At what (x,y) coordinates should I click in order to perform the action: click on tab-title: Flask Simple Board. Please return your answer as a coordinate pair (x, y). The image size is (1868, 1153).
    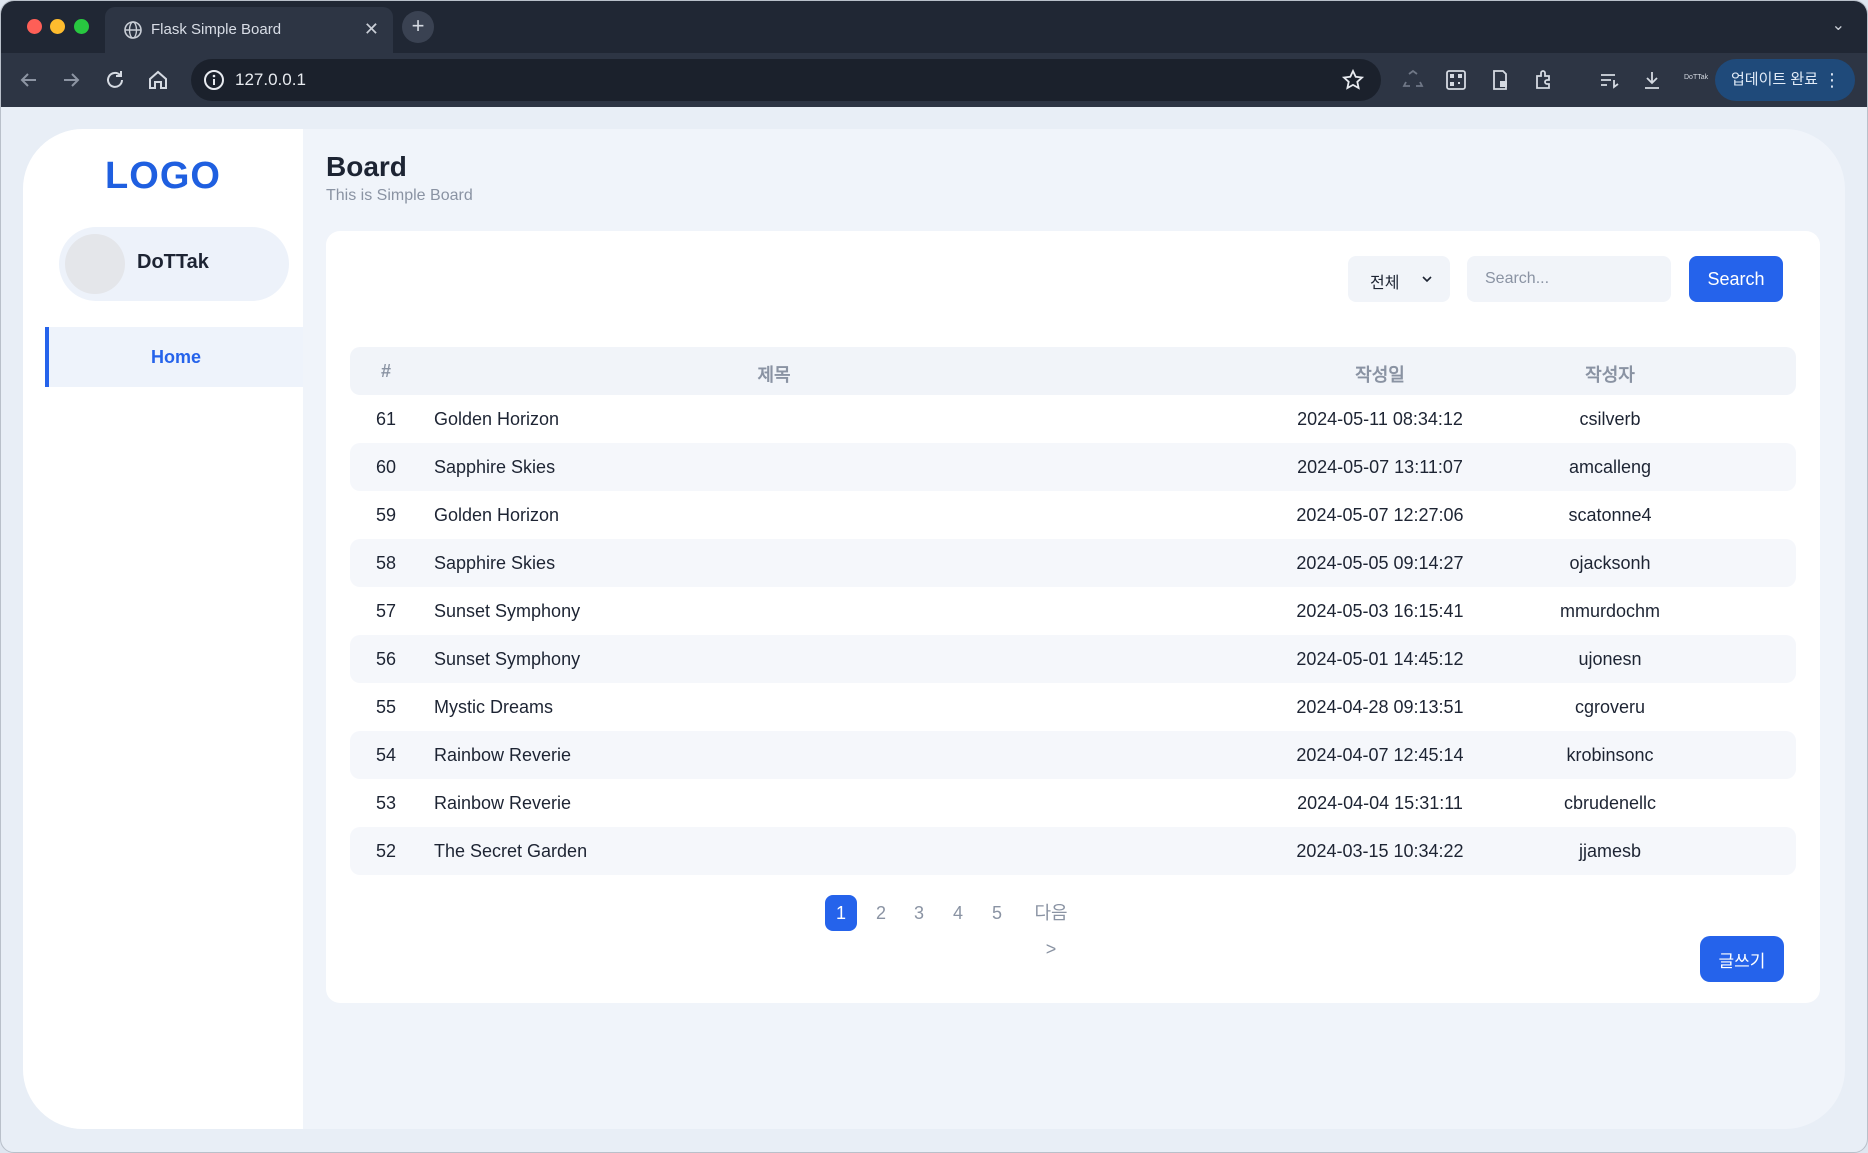
    Looking at the image, I should click on (216, 29).